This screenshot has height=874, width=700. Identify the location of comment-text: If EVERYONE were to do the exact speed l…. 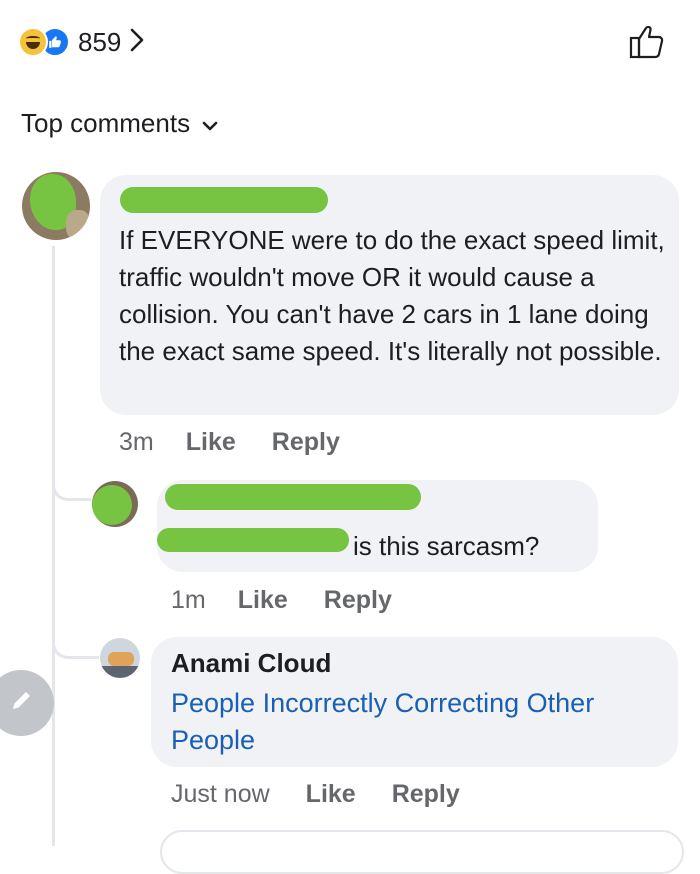
(392, 295).